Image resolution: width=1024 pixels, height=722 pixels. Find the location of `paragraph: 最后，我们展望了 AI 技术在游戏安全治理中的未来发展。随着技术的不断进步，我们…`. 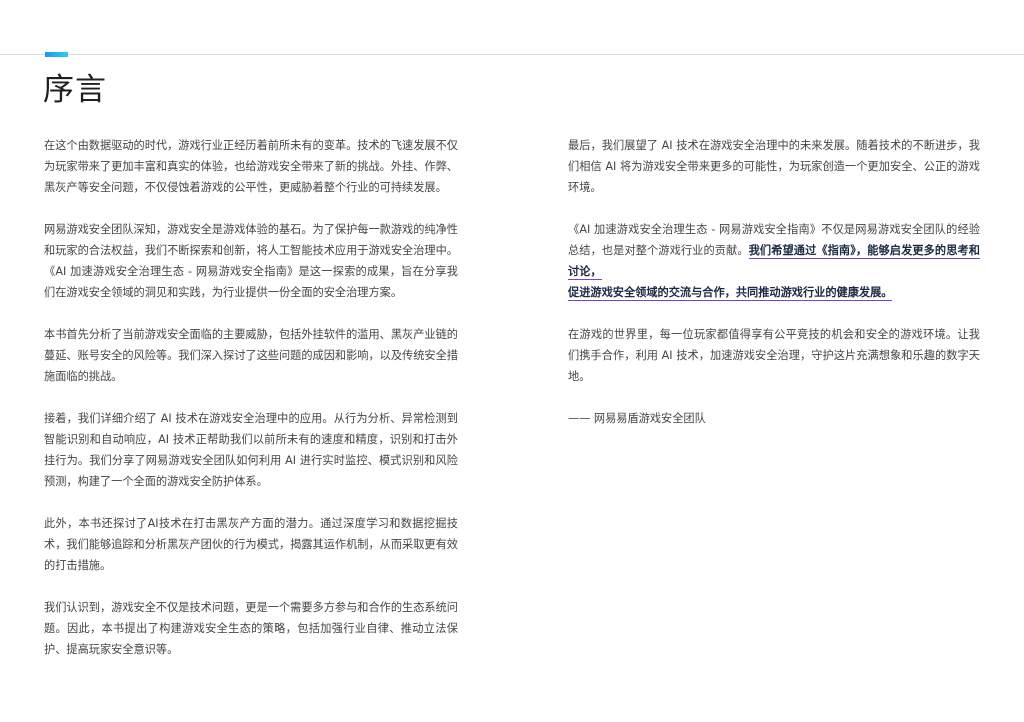

paragraph: 最后，我们展望了 AI 技术在游戏安全治理中的未来发展。随着技术的不断进步，我们… is located at coordinates (774, 166).